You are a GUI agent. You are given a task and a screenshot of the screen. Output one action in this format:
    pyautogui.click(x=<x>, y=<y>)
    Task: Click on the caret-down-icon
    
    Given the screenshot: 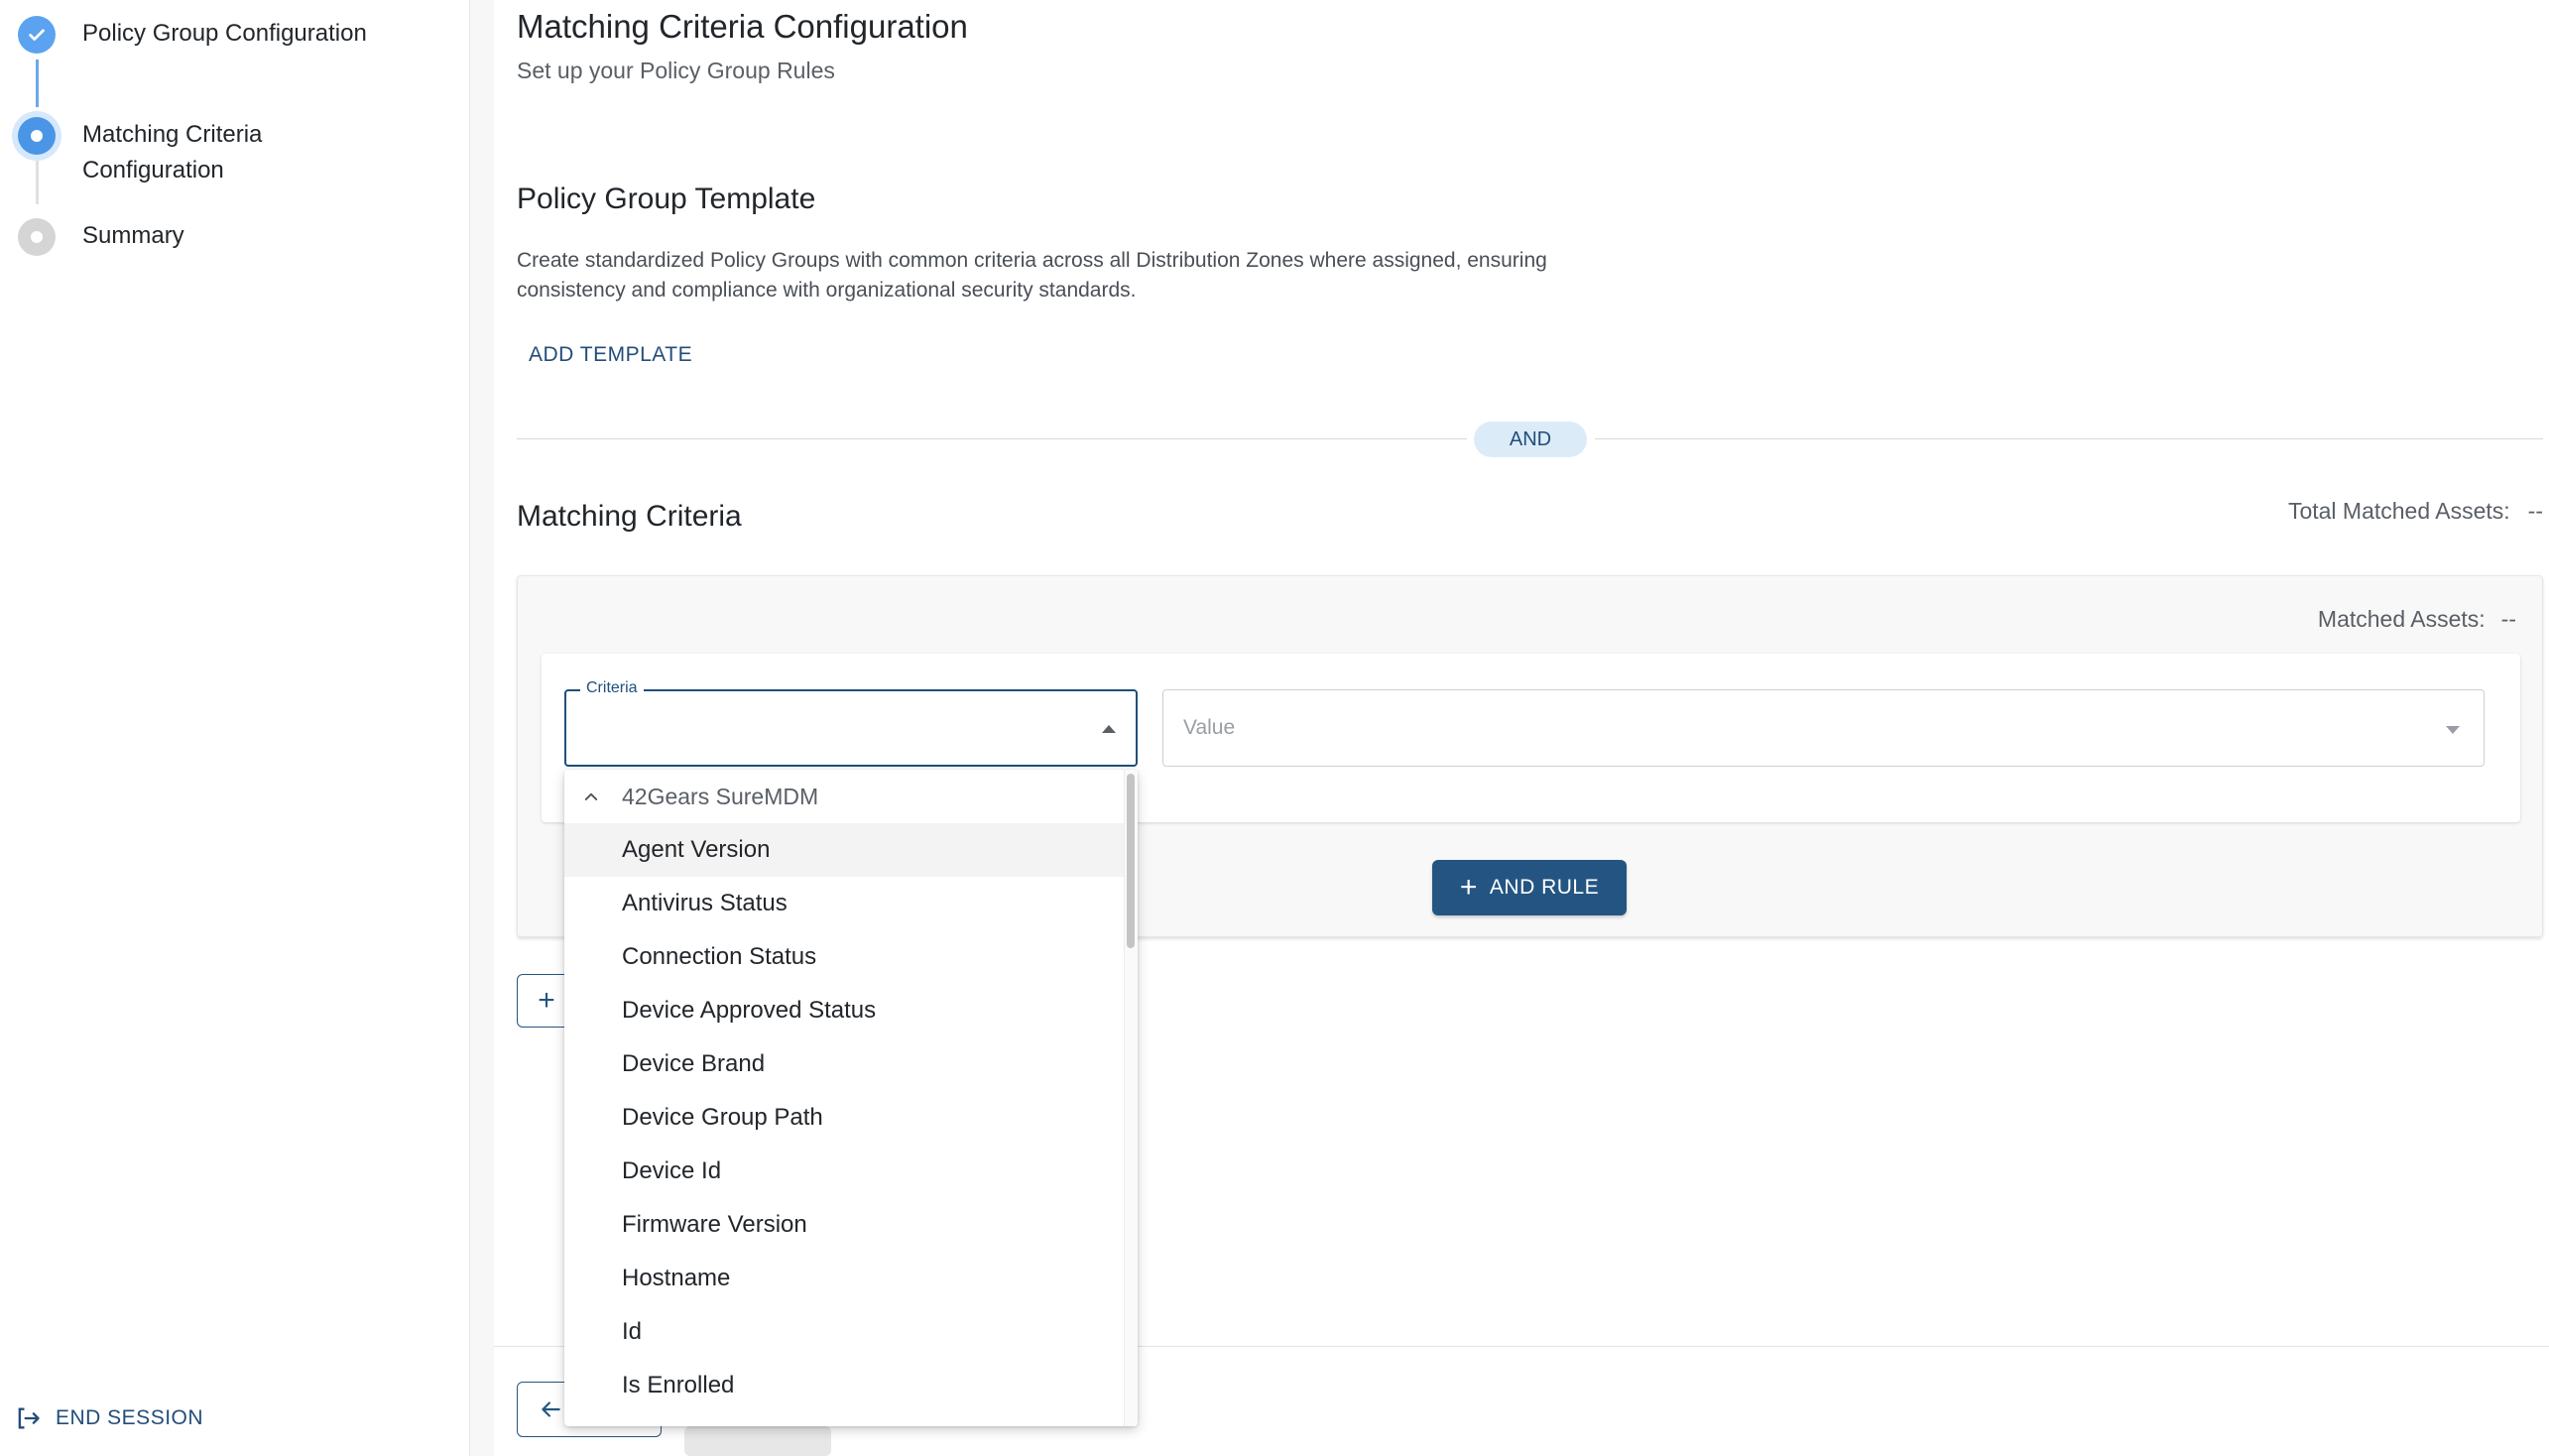 What is the action you would take?
    pyautogui.click(x=2453, y=730)
    